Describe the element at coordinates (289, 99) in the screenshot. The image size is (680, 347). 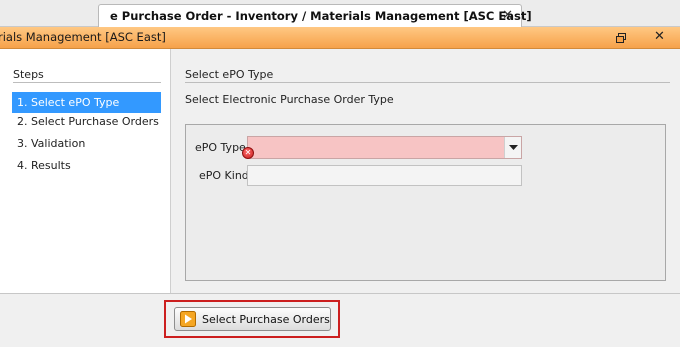
I see `content-description: Select Electronic Purchase Order Type` at that location.